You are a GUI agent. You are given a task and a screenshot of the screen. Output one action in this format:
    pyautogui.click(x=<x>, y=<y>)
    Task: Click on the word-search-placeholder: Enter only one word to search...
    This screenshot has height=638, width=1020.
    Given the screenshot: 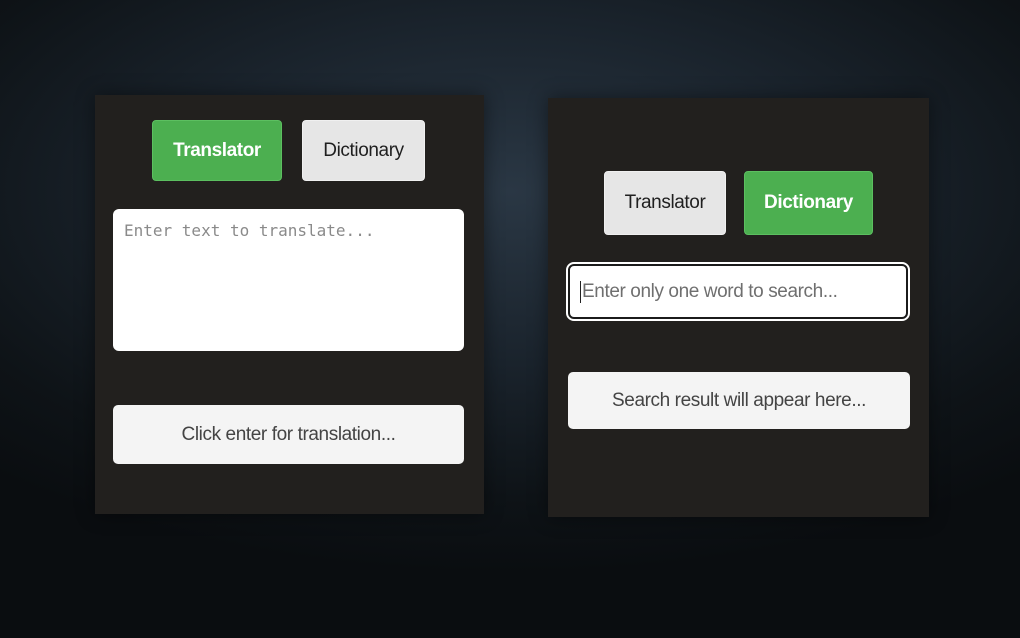 What is the action you would take?
    pyautogui.click(x=710, y=291)
    